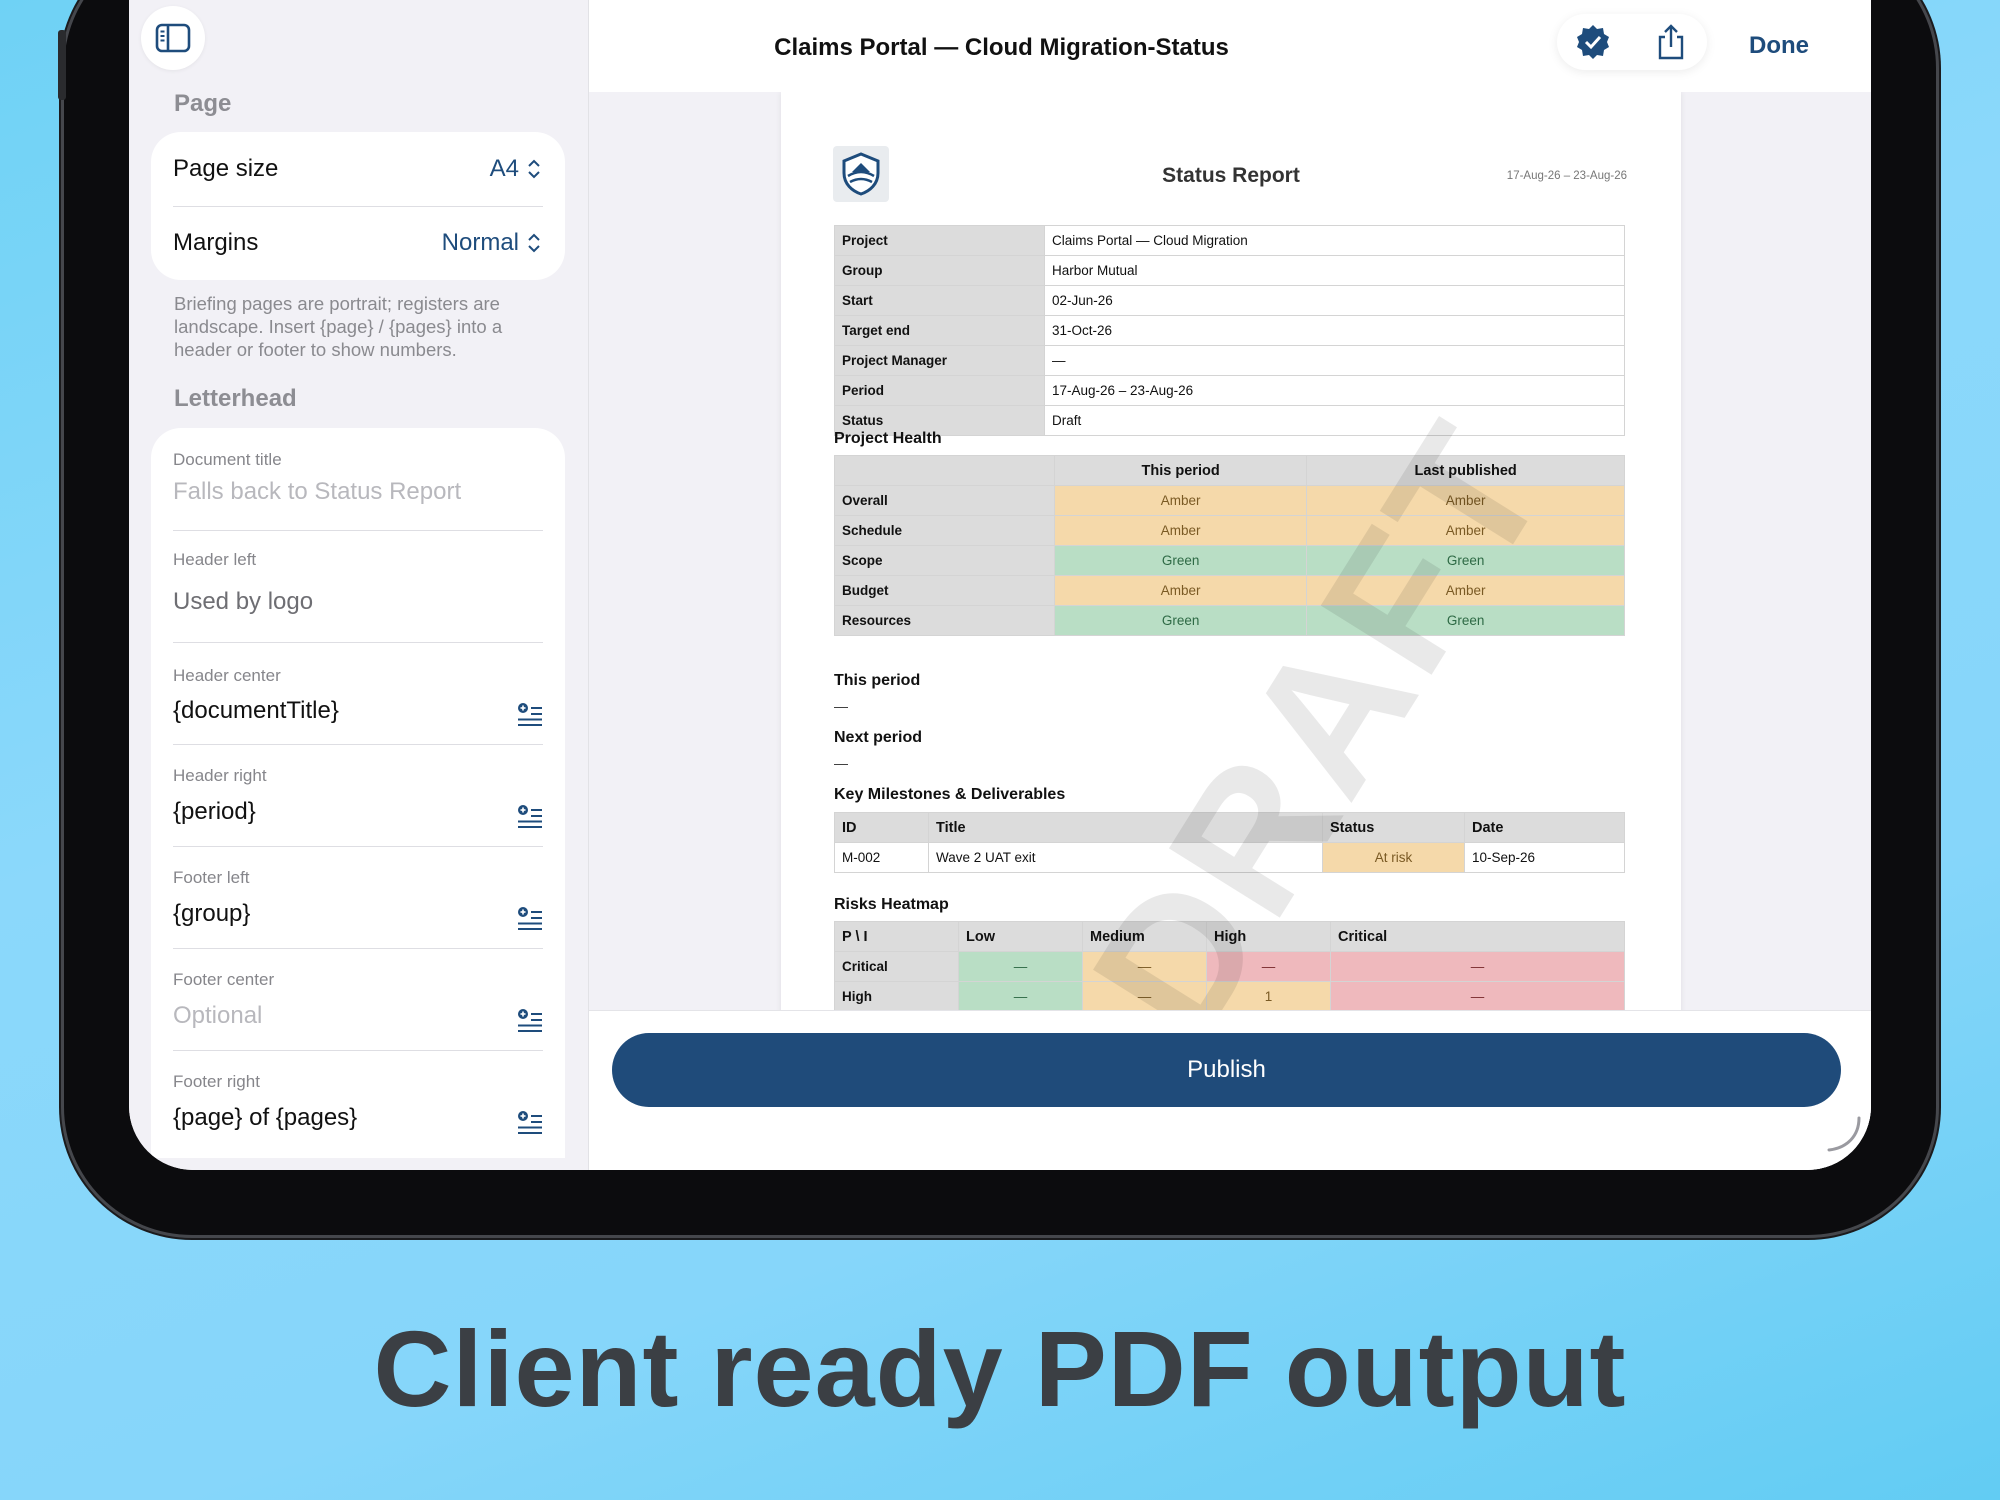 The image size is (2000, 1500). Describe the element at coordinates (215, 559) in the screenshot. I see `field-label: Header left` at that location.